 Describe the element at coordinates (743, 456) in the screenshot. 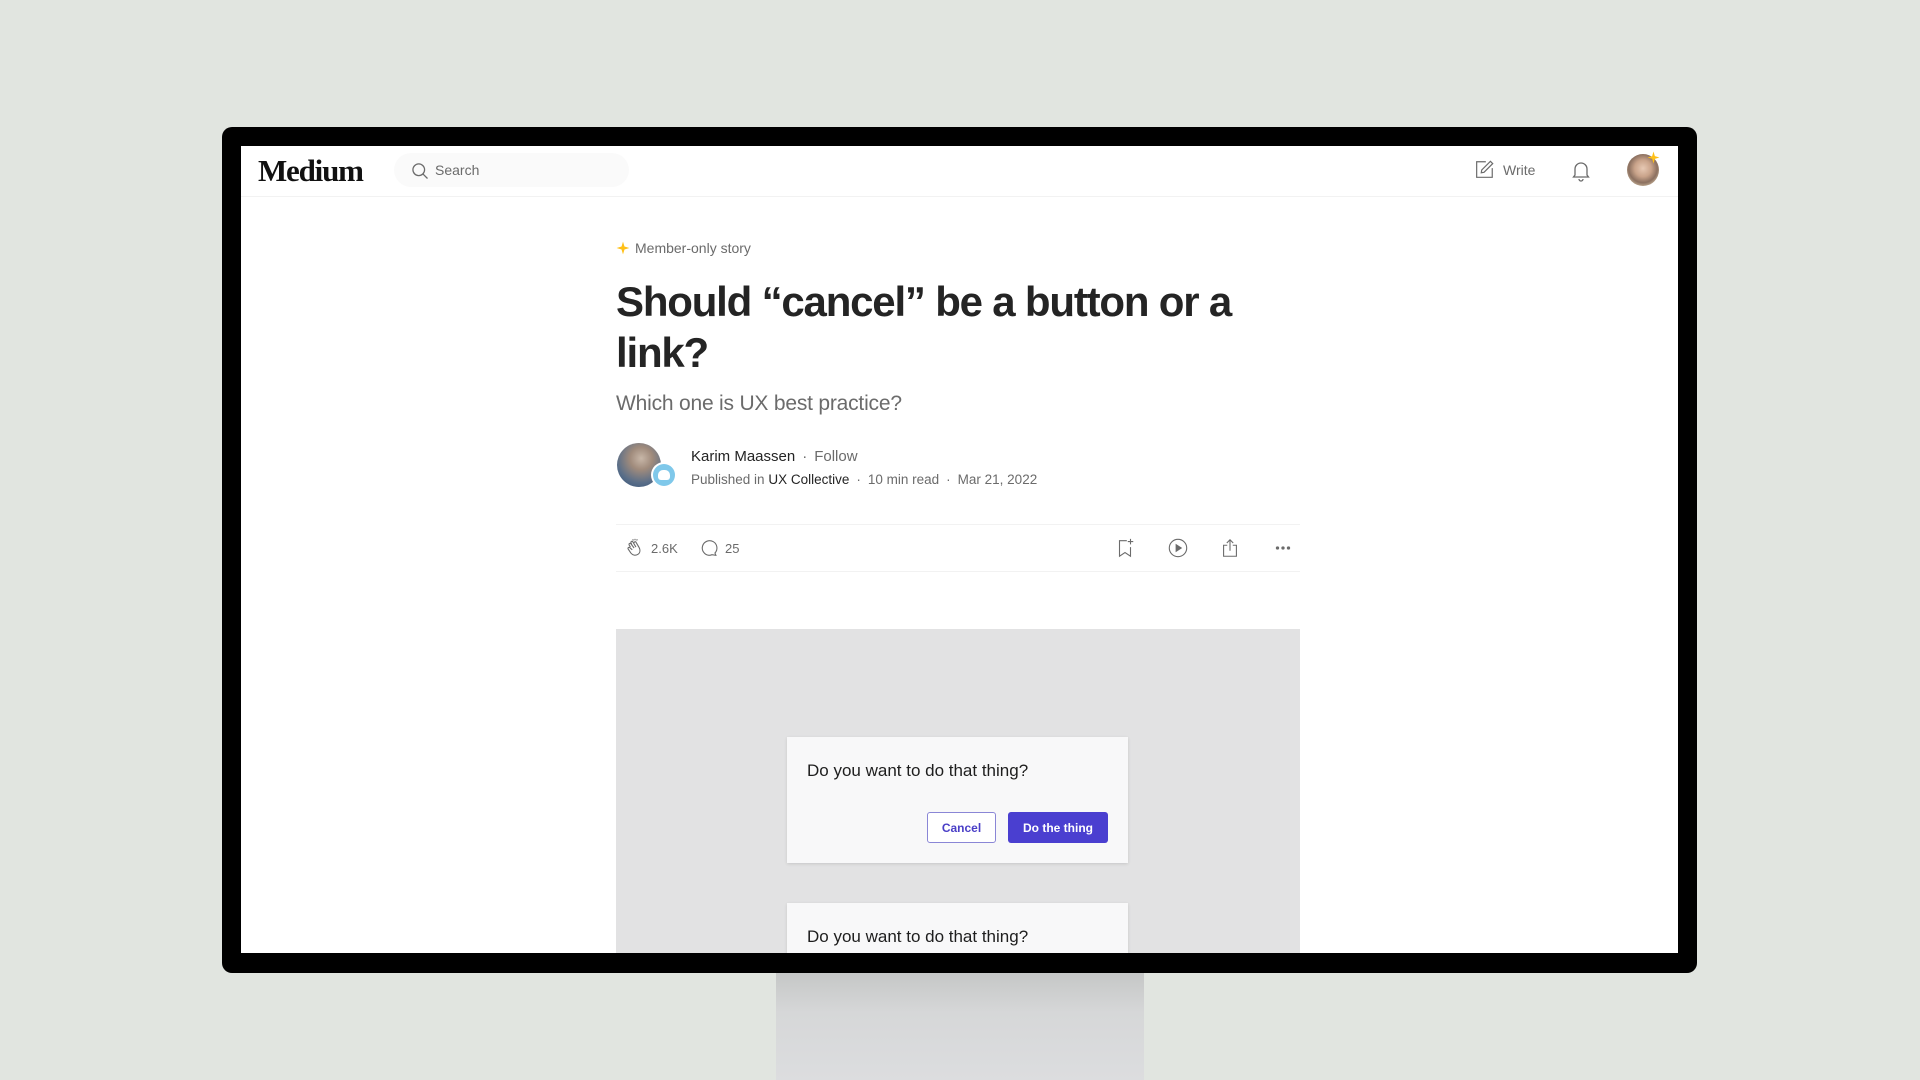

I see `author-name: Karim Maassen` at that location.